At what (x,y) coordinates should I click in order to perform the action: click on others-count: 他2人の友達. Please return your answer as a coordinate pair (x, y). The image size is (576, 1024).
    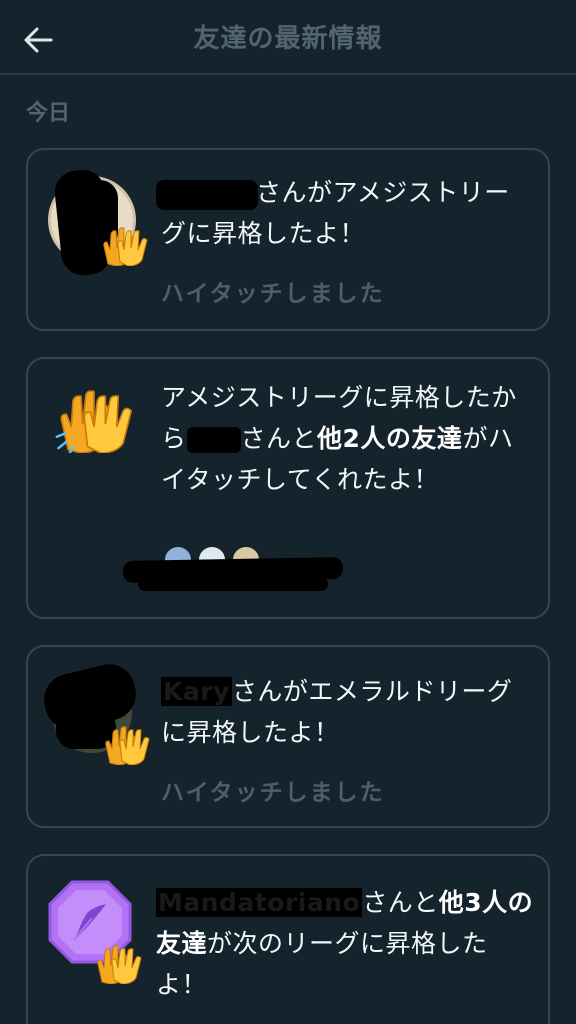
    Looking at the image, I should click on (390, 438).